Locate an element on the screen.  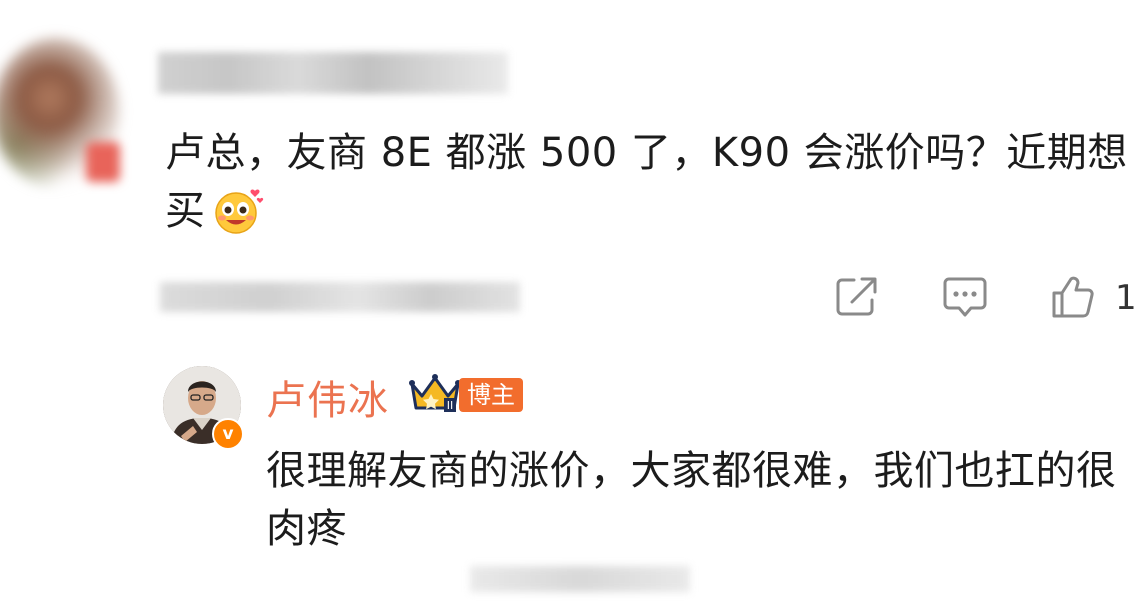
thumbs-up-icon is located at coordinates (1073, 299).